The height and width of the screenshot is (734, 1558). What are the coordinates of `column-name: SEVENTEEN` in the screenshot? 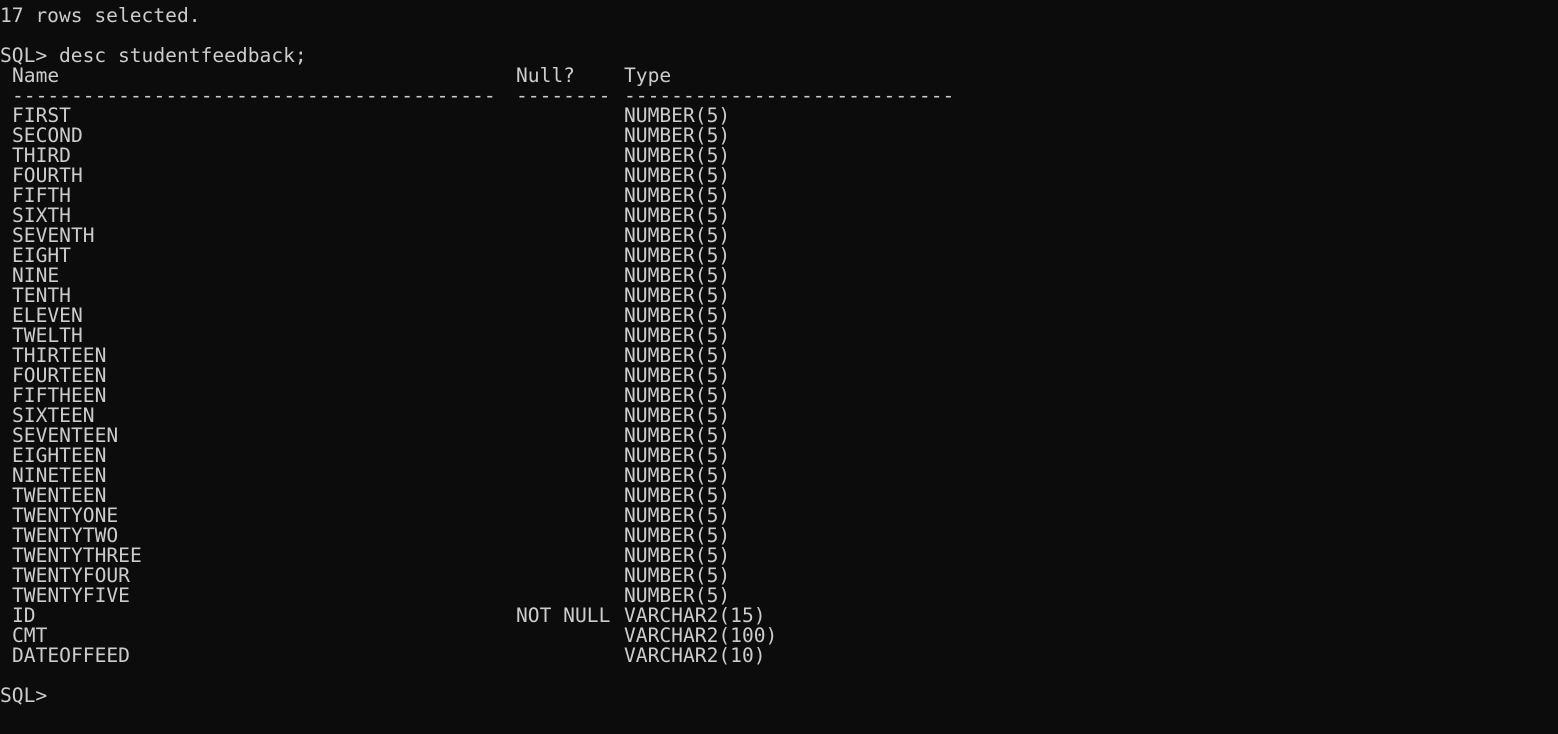 It's located at (65, 435).